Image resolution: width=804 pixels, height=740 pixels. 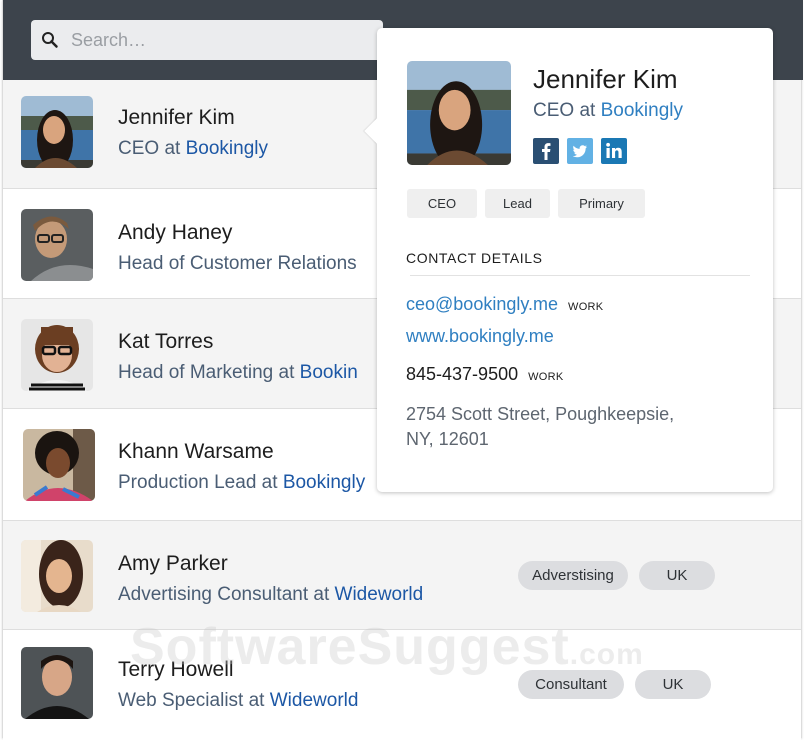 I want to click on contact-name: Khann Warsame, so click(x=196, y=452).